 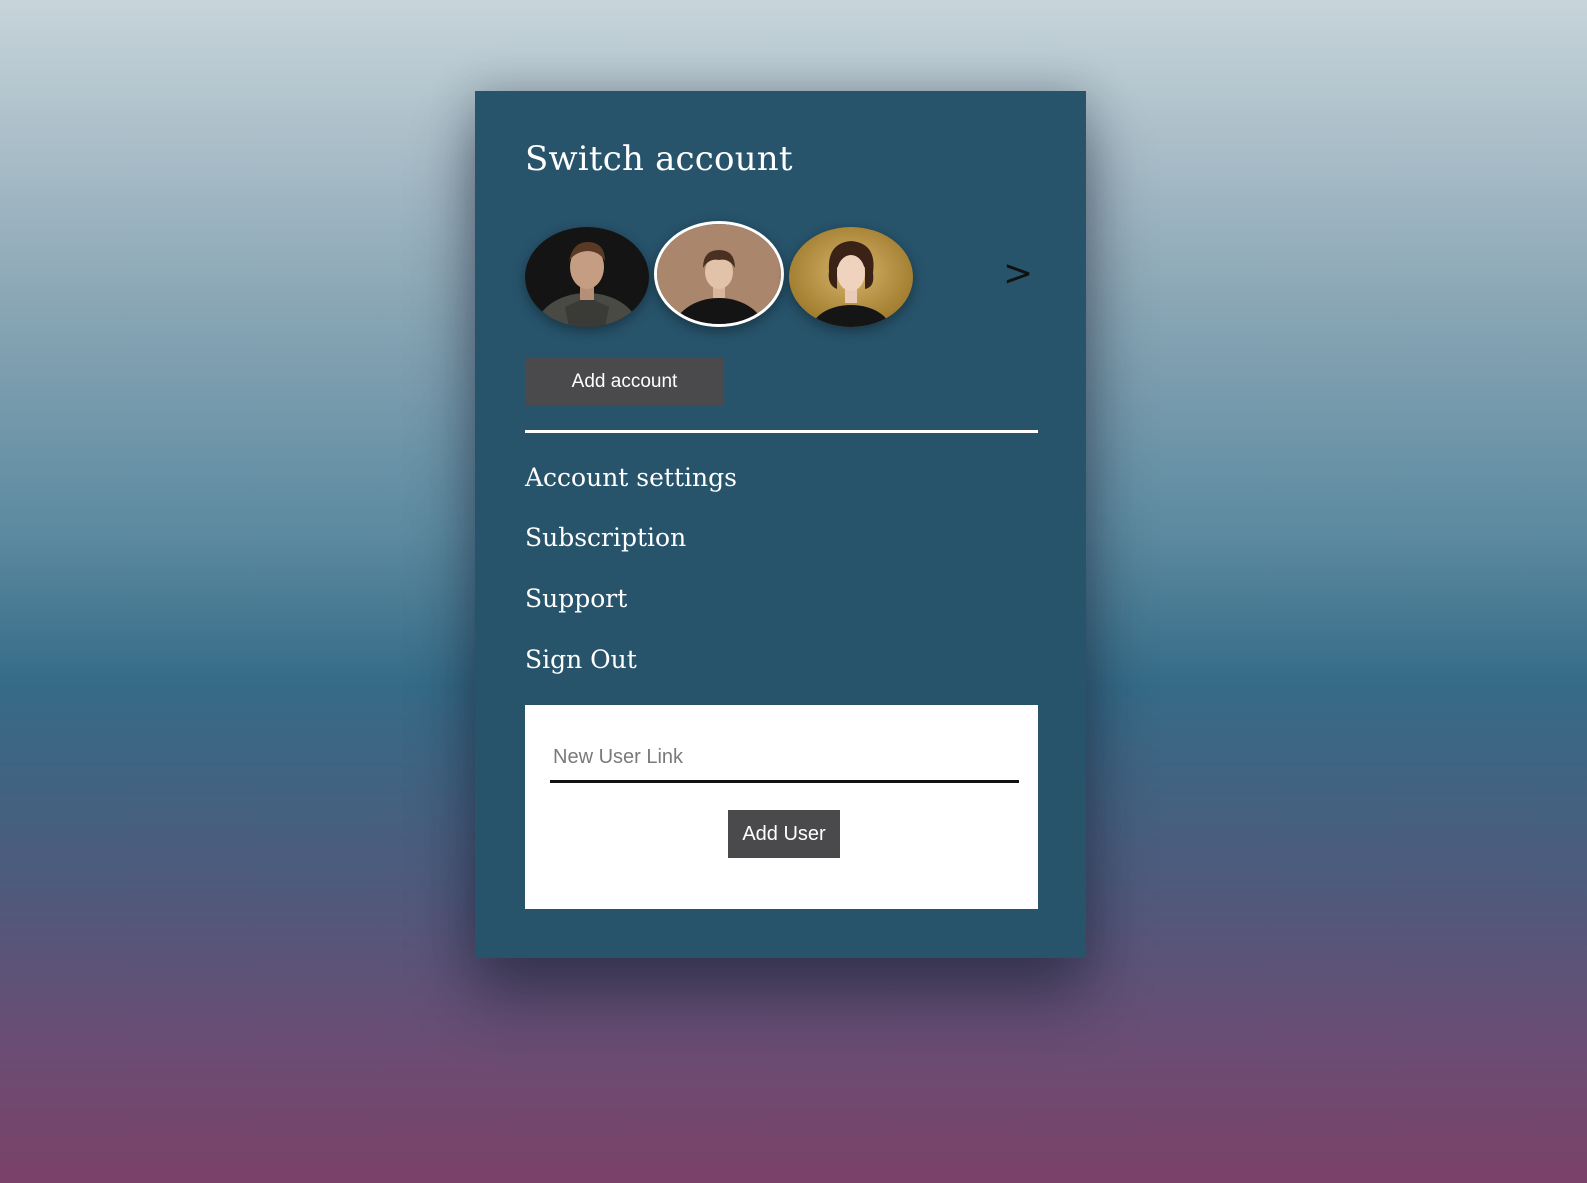 I want to click on new-user-form: Add User, so click(x=781, y=807).